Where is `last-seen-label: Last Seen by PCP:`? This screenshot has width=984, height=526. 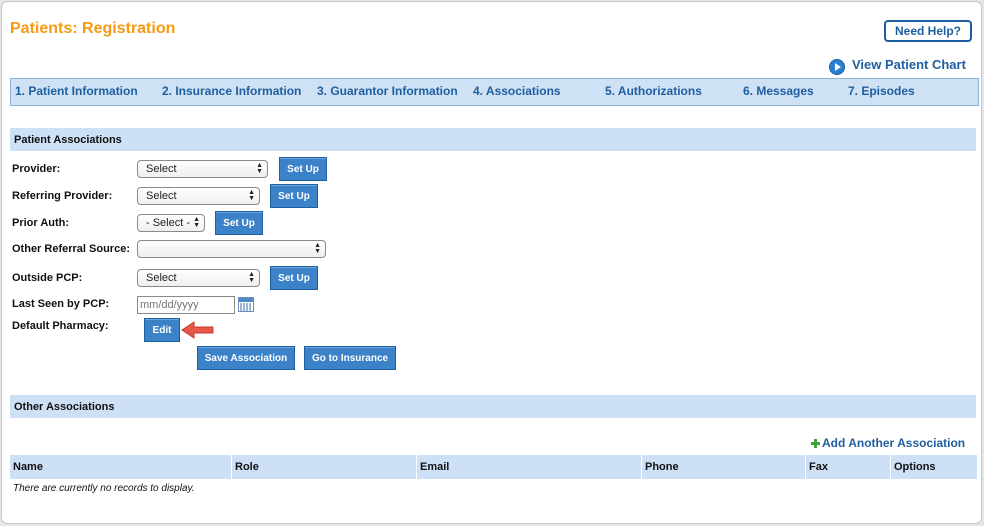
last-seen-label: Last Seen by PCP: is located at coordinates (61, 304).